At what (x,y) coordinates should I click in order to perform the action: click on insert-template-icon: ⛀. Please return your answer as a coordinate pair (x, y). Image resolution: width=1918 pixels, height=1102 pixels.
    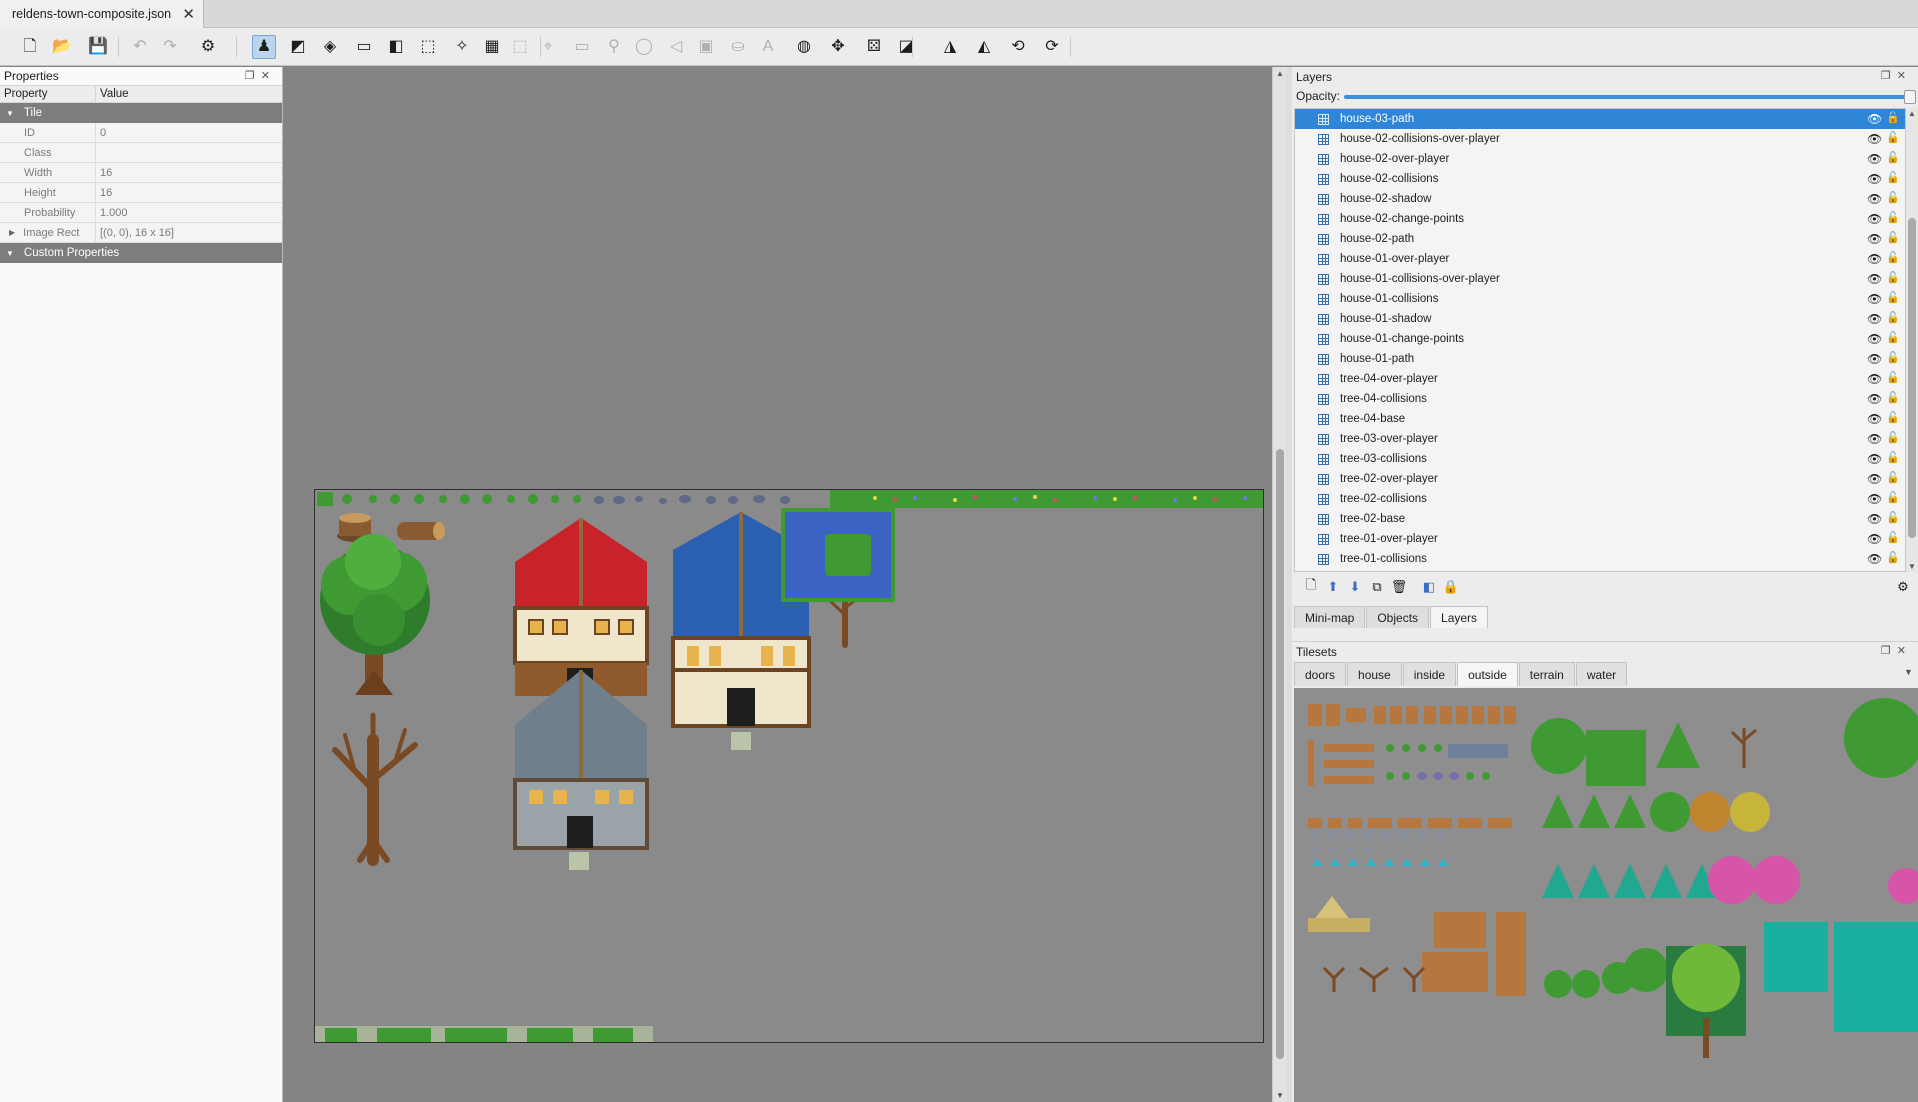
    Looking at the image, I should click on (738, 47).